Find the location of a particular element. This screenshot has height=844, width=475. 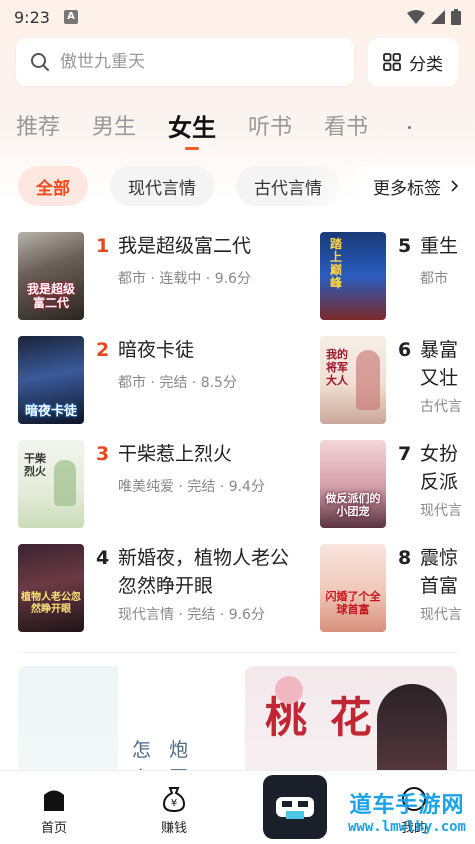

list-item: 做反派们的小团宠 7 女扮反派 现代言 is located at coordinates (397, 484).